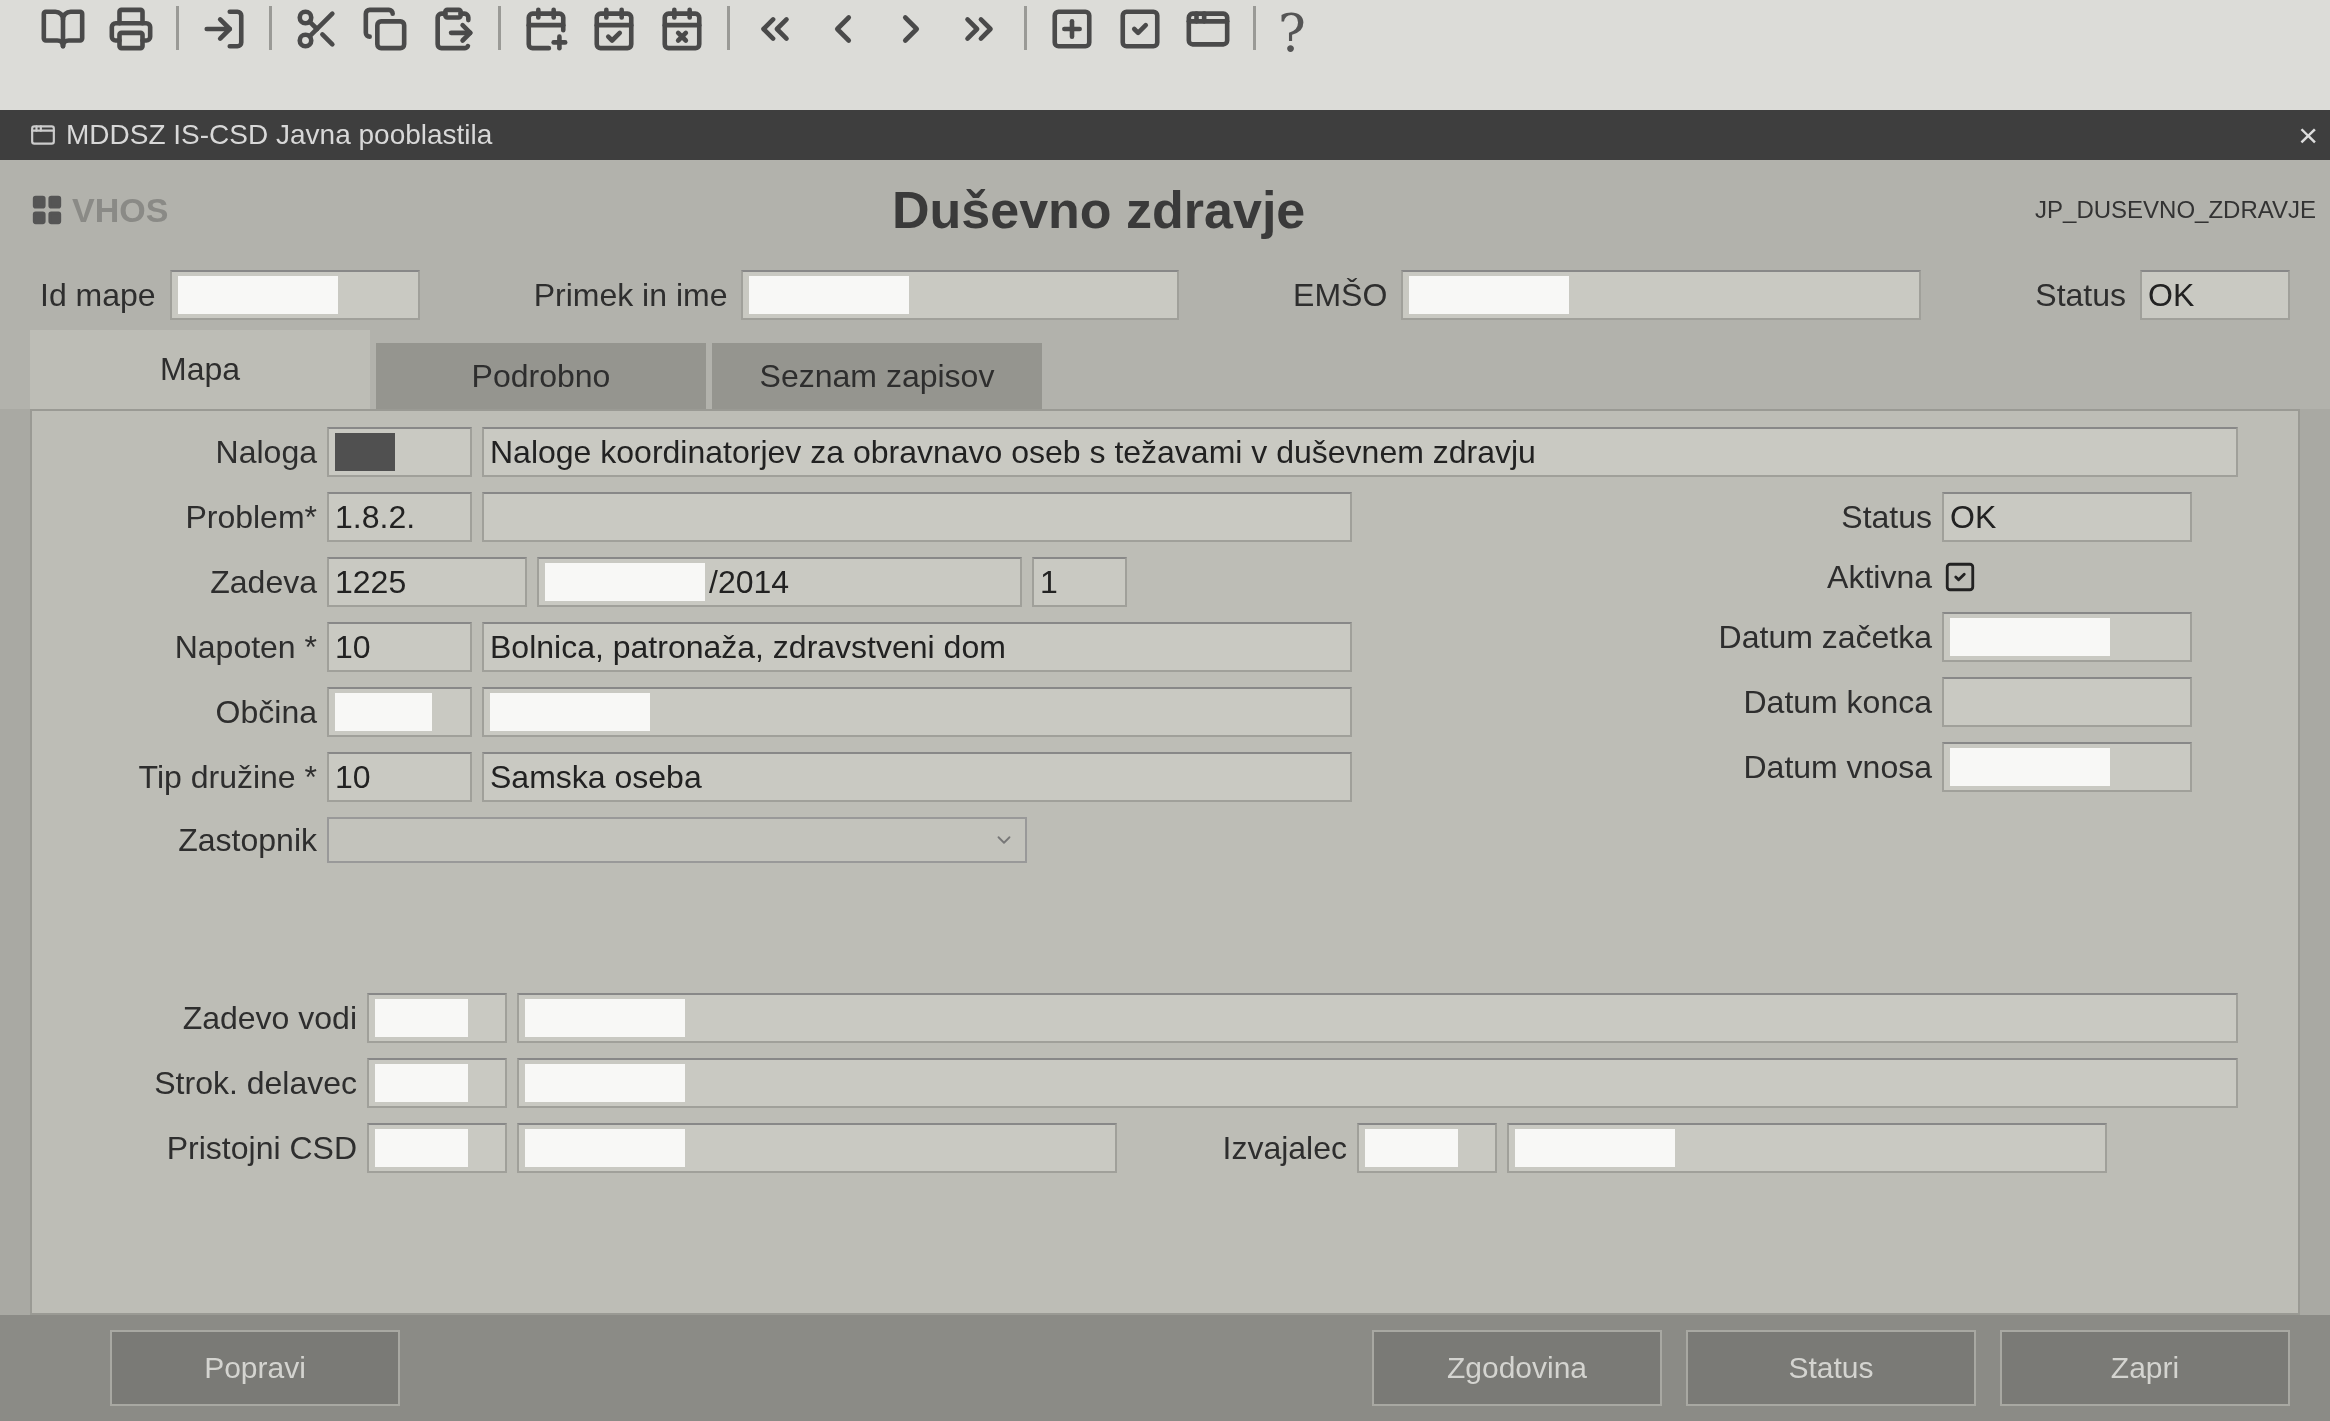 The width and height of the screenshot is (2330, 1421). Describe the element at coordinates (265, 452) in the screenshot. I see `field-label: Naloga` at that location.